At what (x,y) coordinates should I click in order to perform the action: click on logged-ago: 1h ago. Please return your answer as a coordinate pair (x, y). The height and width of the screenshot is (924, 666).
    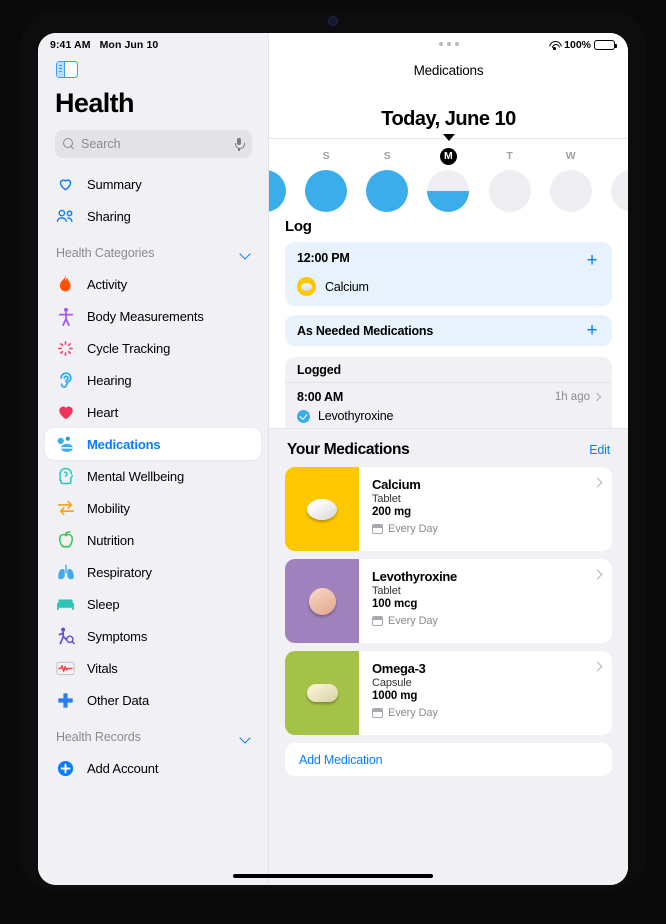
    Looking at the image, I should click on (577, 397).